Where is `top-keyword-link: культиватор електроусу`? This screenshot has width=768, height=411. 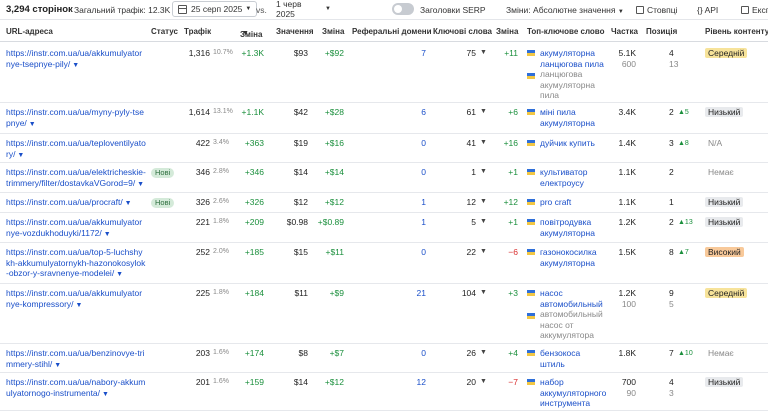 top-keyword-link: культиватор електроусу is located at coordinates (573, 177).